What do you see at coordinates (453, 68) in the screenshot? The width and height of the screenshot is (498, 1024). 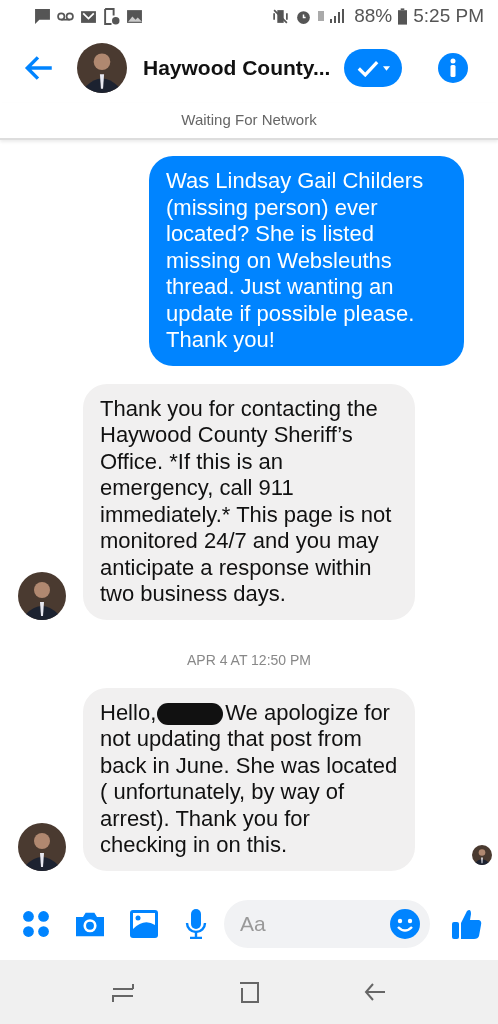 I see `info-icon` at bounding box center [453, 68].